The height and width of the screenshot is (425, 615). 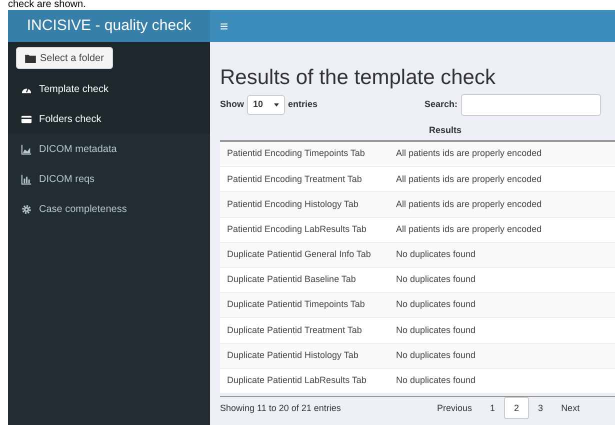 What do you see at coordinates (517, 408) in the screenshot?
I see `page-button: 2` at bounding box center [517, 408].